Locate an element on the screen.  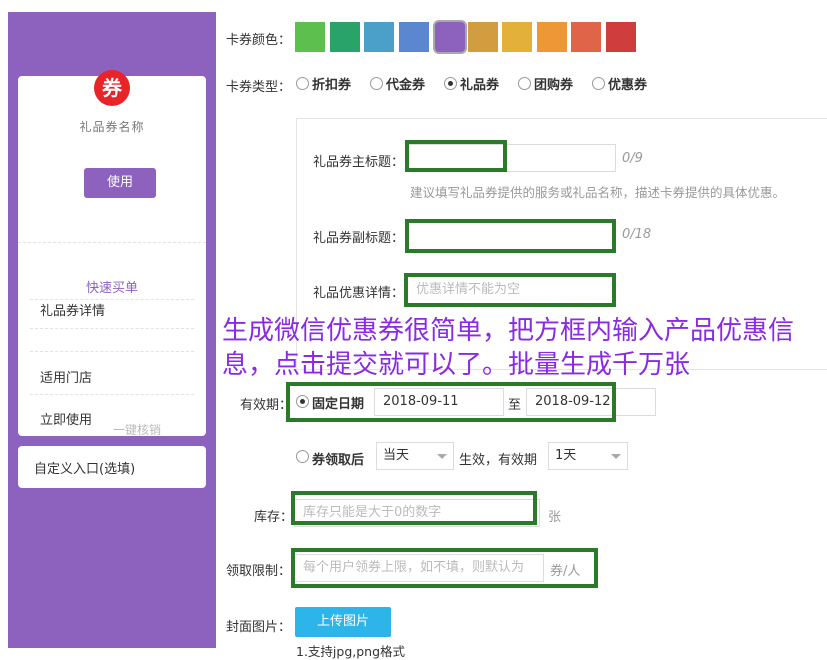
radio-general is located at coordinates (598, 83).